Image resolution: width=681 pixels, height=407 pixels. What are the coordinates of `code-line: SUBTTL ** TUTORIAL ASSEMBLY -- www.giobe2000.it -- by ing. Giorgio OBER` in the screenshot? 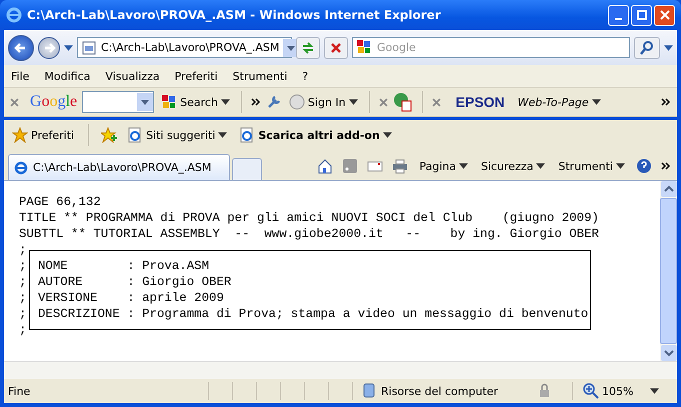 It's located at (309, 234).